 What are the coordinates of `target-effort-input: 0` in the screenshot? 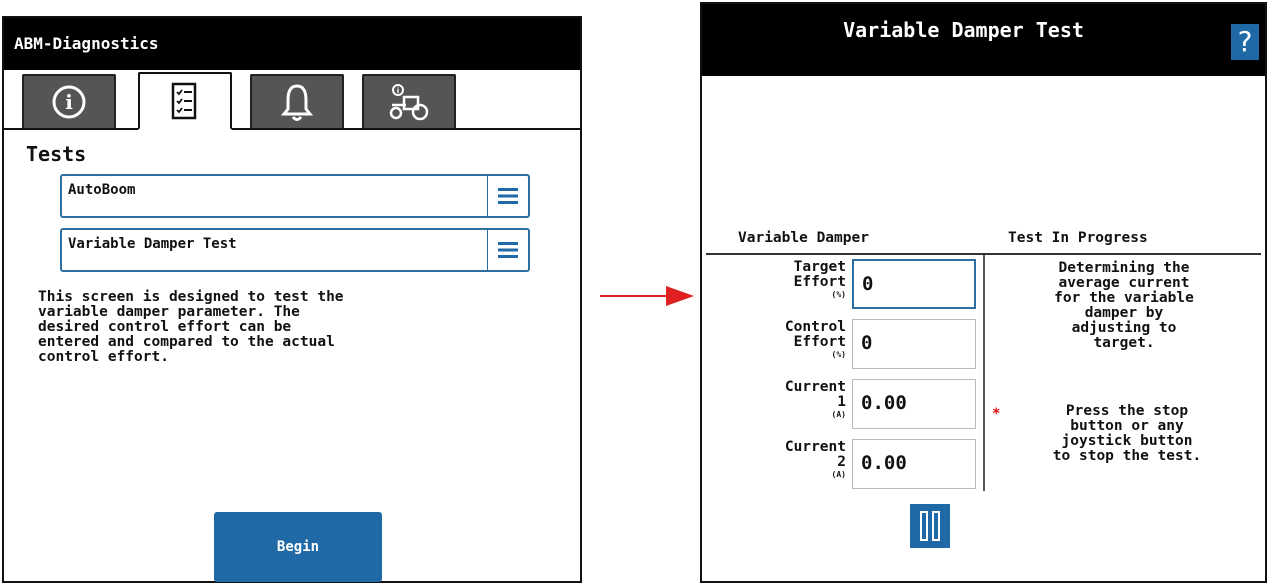 It's located at (914, 284).